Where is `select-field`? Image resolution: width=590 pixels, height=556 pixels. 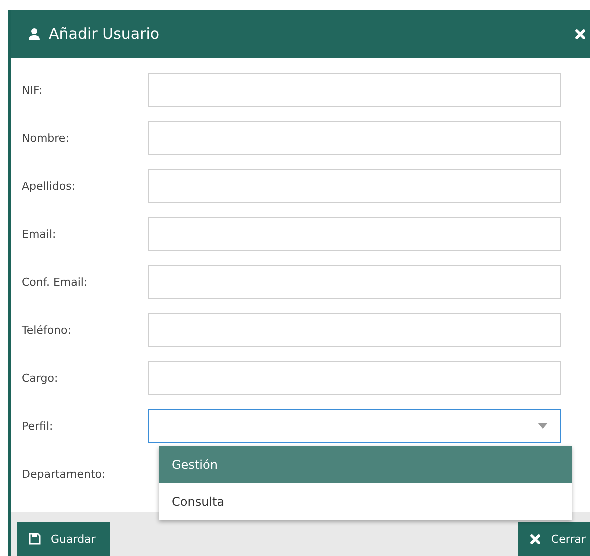
select-field is located at coordinates (354, 426).